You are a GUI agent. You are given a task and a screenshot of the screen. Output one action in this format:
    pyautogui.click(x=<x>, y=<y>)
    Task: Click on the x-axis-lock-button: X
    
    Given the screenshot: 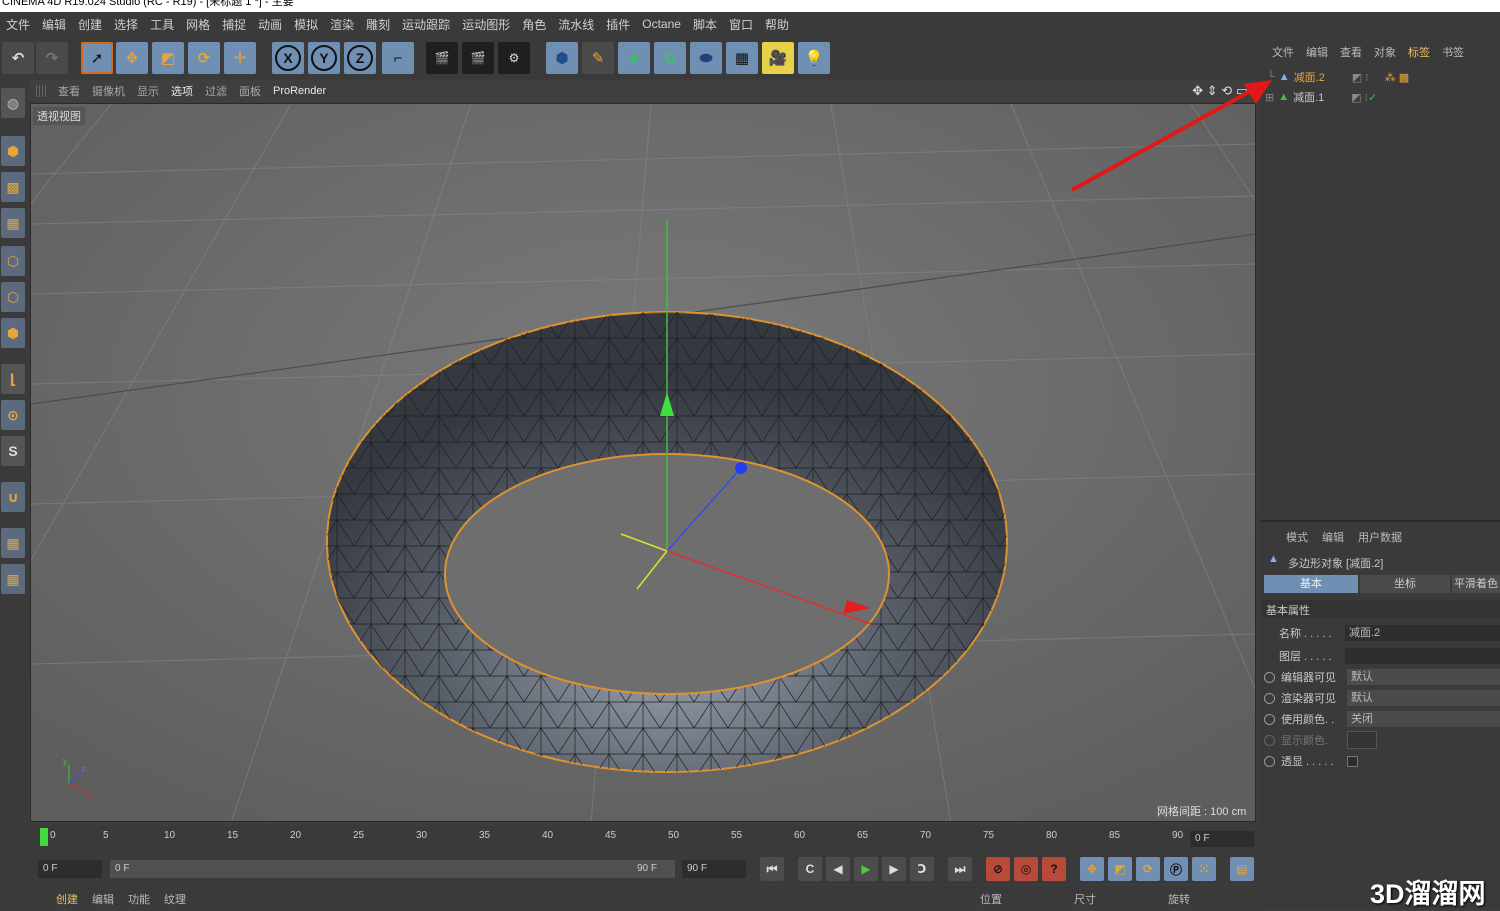 What is the action you would take?
    pyautogui.click(x=288, y=58)
    